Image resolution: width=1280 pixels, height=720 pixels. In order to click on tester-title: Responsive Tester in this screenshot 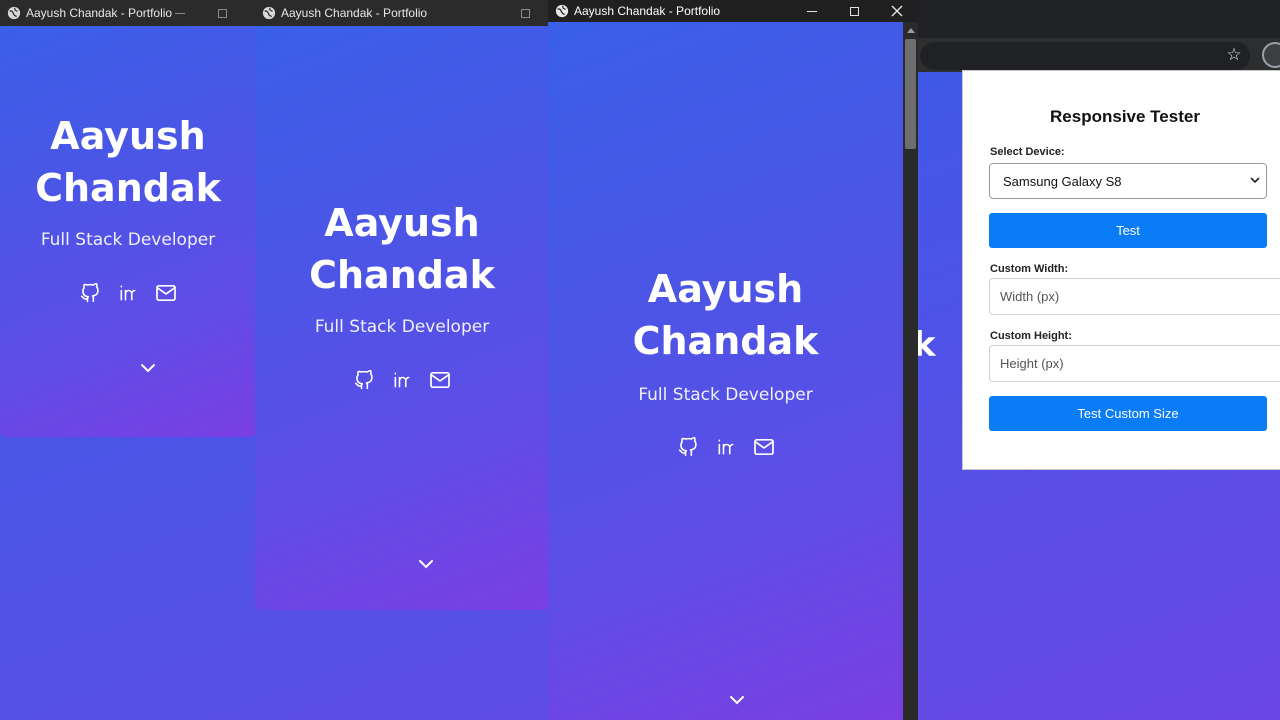, I will do `click(1125, 116)`.